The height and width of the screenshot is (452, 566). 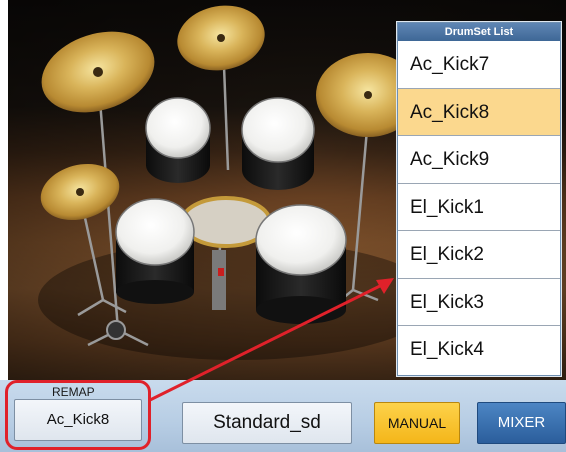 I want to click on drumset-list-item: Ac_Kick8, so click(x=479, y=112).